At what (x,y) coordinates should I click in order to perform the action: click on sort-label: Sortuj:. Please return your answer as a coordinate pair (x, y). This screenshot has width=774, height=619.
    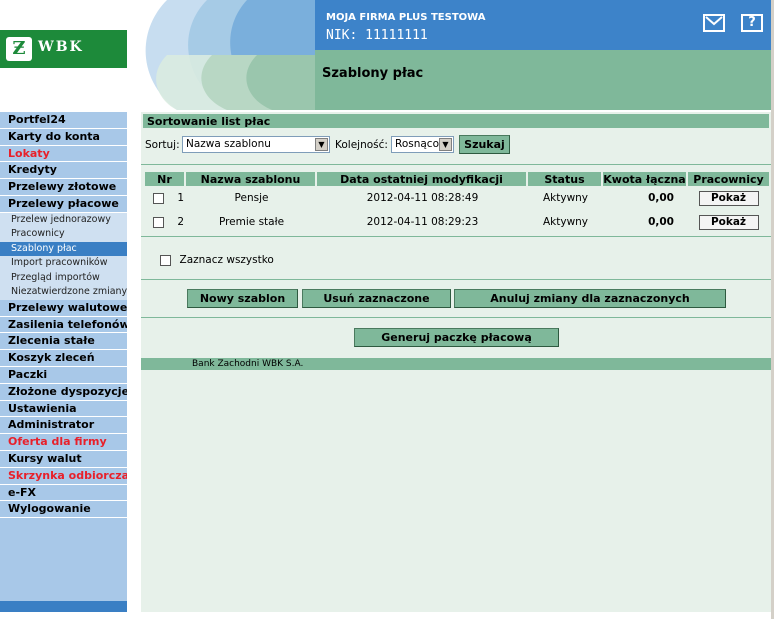
    Looking at the image, I should click on (162, 145).